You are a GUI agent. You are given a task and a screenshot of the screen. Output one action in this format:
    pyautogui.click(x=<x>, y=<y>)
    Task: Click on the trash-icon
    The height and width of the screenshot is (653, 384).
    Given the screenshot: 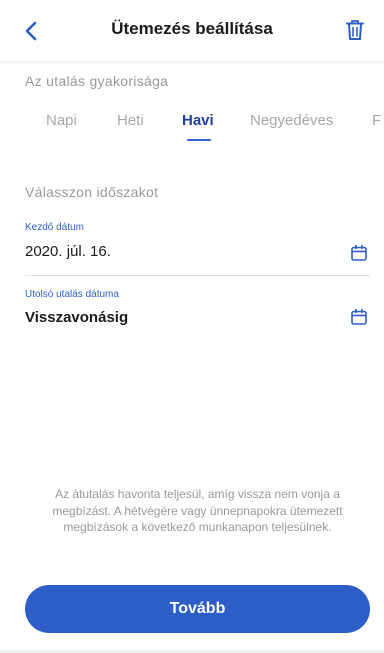 What is the action you would take?
    pyautogui.click(x=355, y=30)
    